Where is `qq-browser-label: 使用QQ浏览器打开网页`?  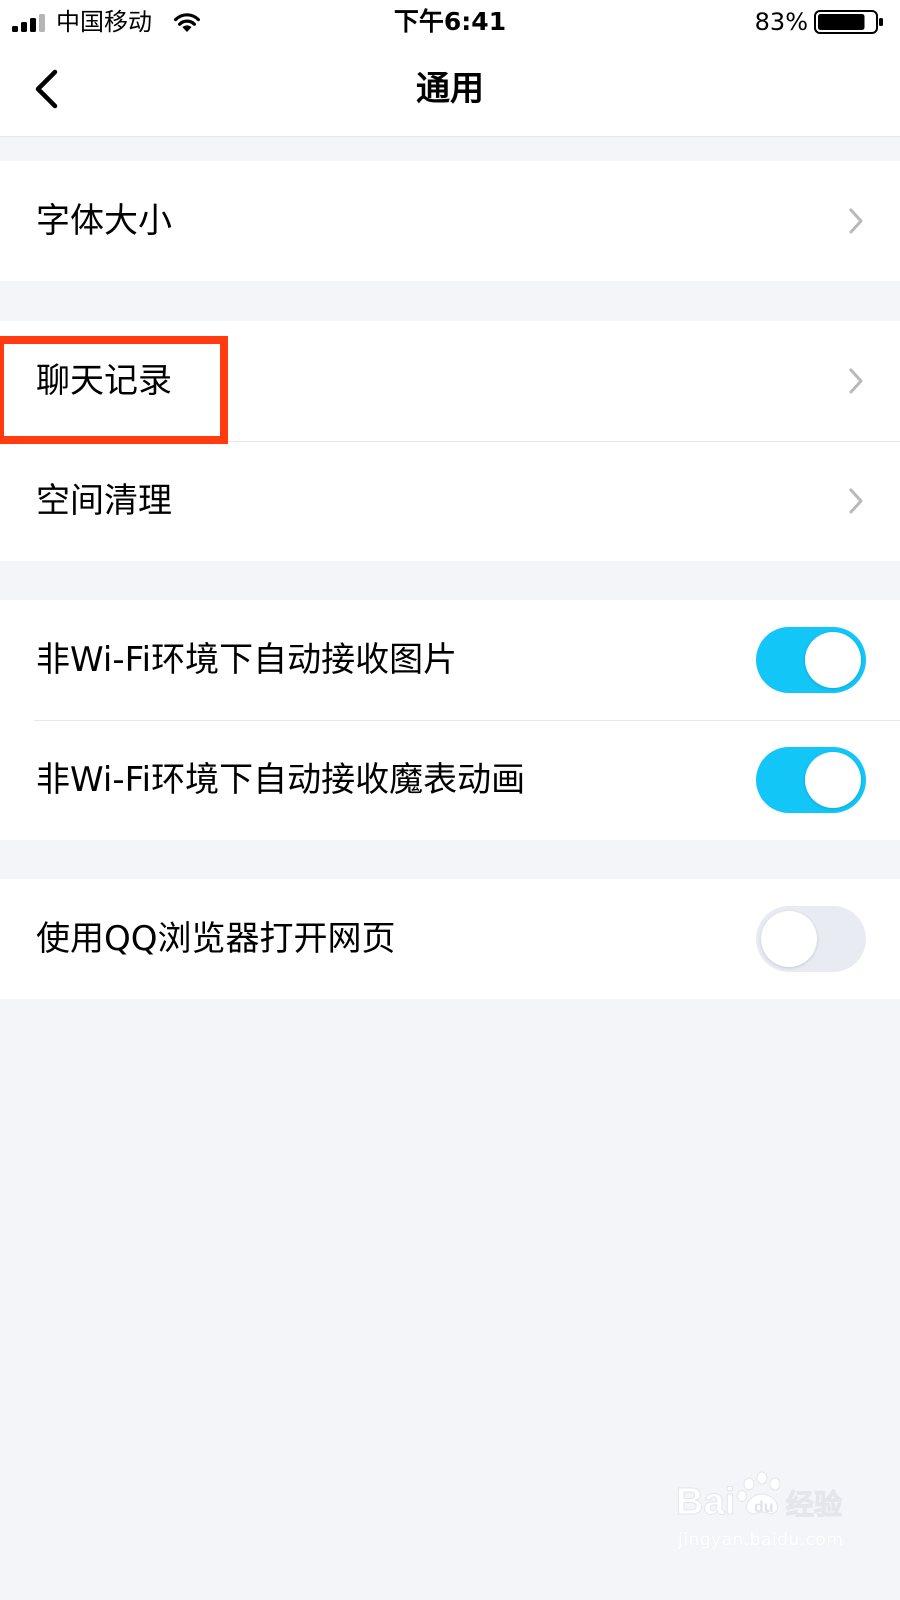 qq-browser-label: 使用QQ浏览器打开网页 is located at coordinates (216, 939).